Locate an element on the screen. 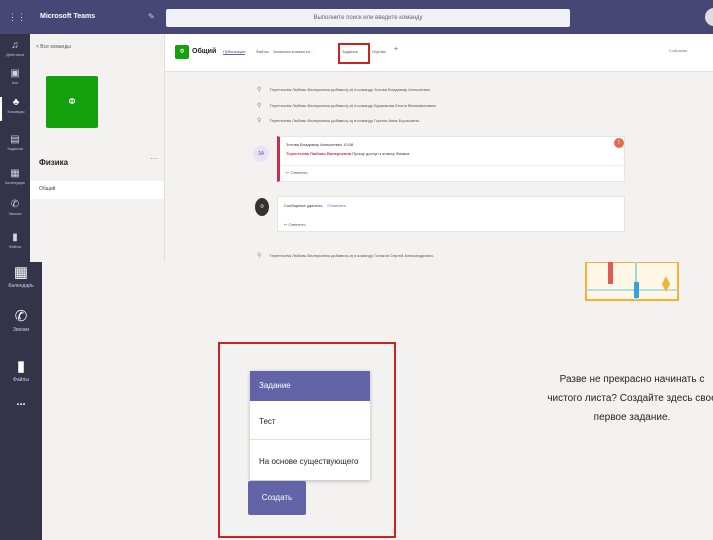 The height and width of the screenshot is (540, 713). team-tile: Ф is located at coordinates (72, 102).